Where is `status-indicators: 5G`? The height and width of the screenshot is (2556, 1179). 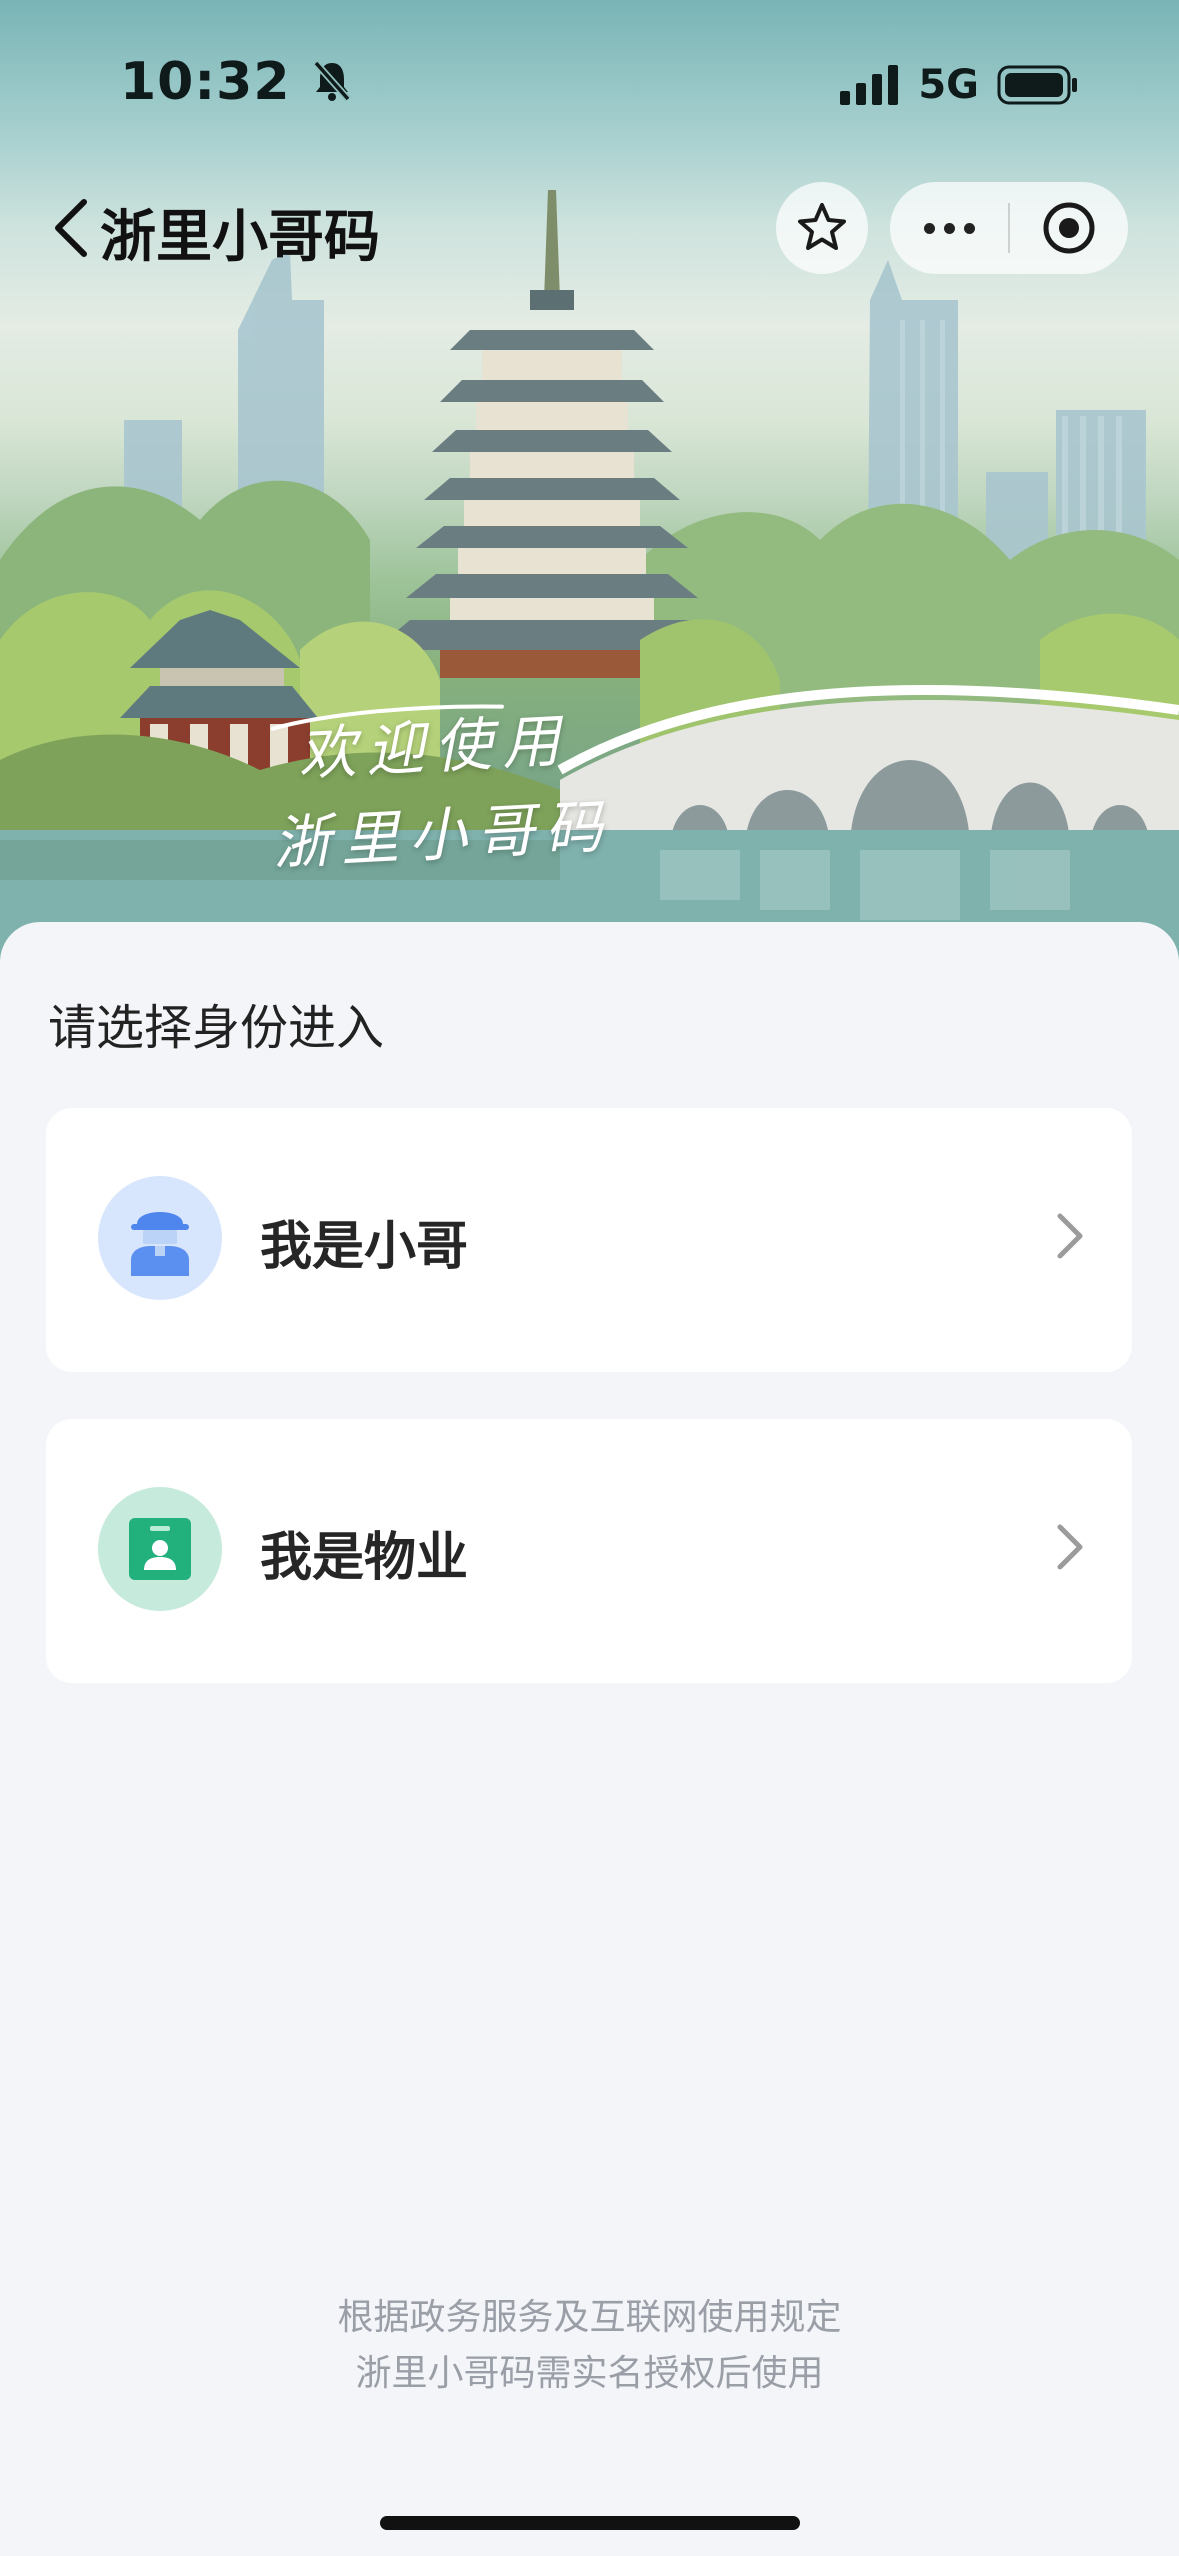 status-indicators: 5G is located at coordinates (958, 85).